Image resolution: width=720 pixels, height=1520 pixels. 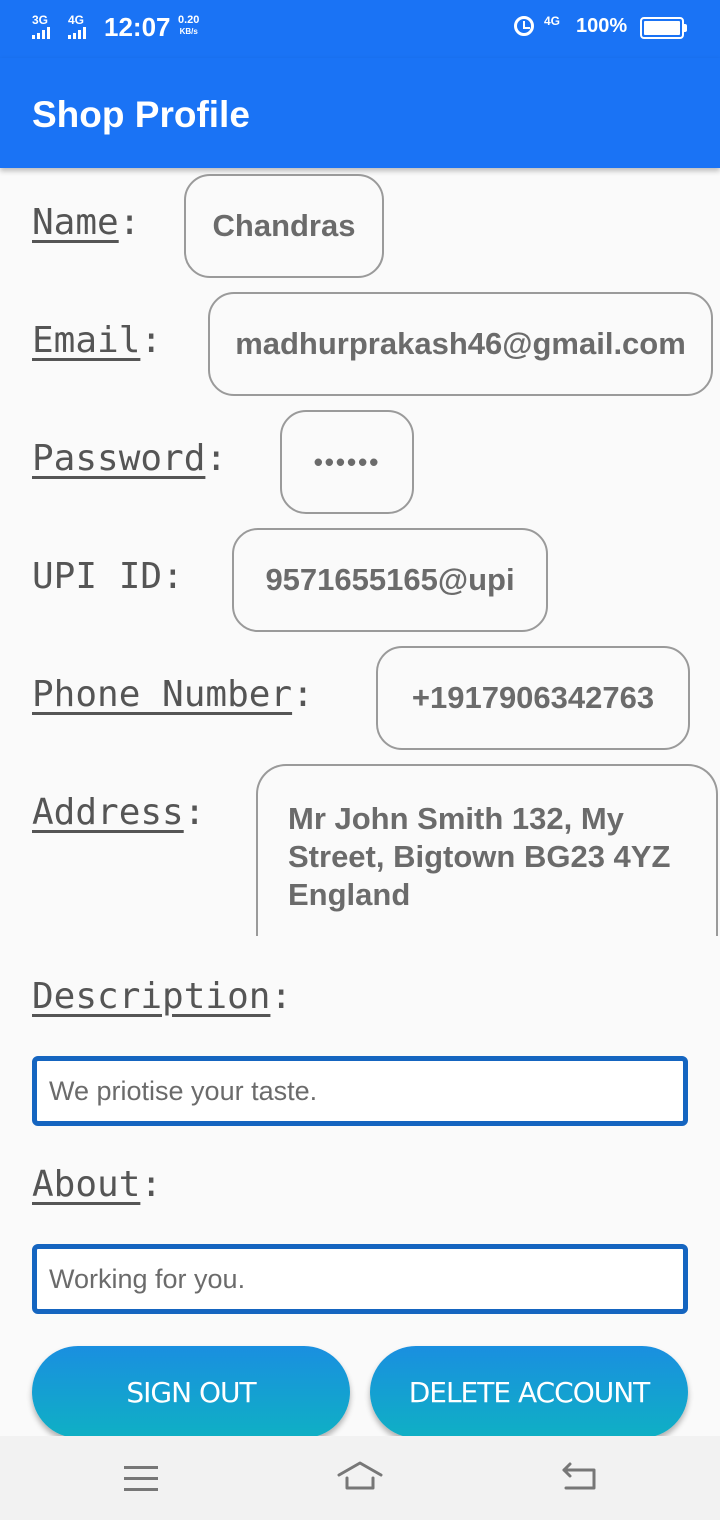 What do you see at coordinates (191, 1392) in the screenshot?
I see `sign-out-button: SIGN OUT` at bounding box center [191, 1392].